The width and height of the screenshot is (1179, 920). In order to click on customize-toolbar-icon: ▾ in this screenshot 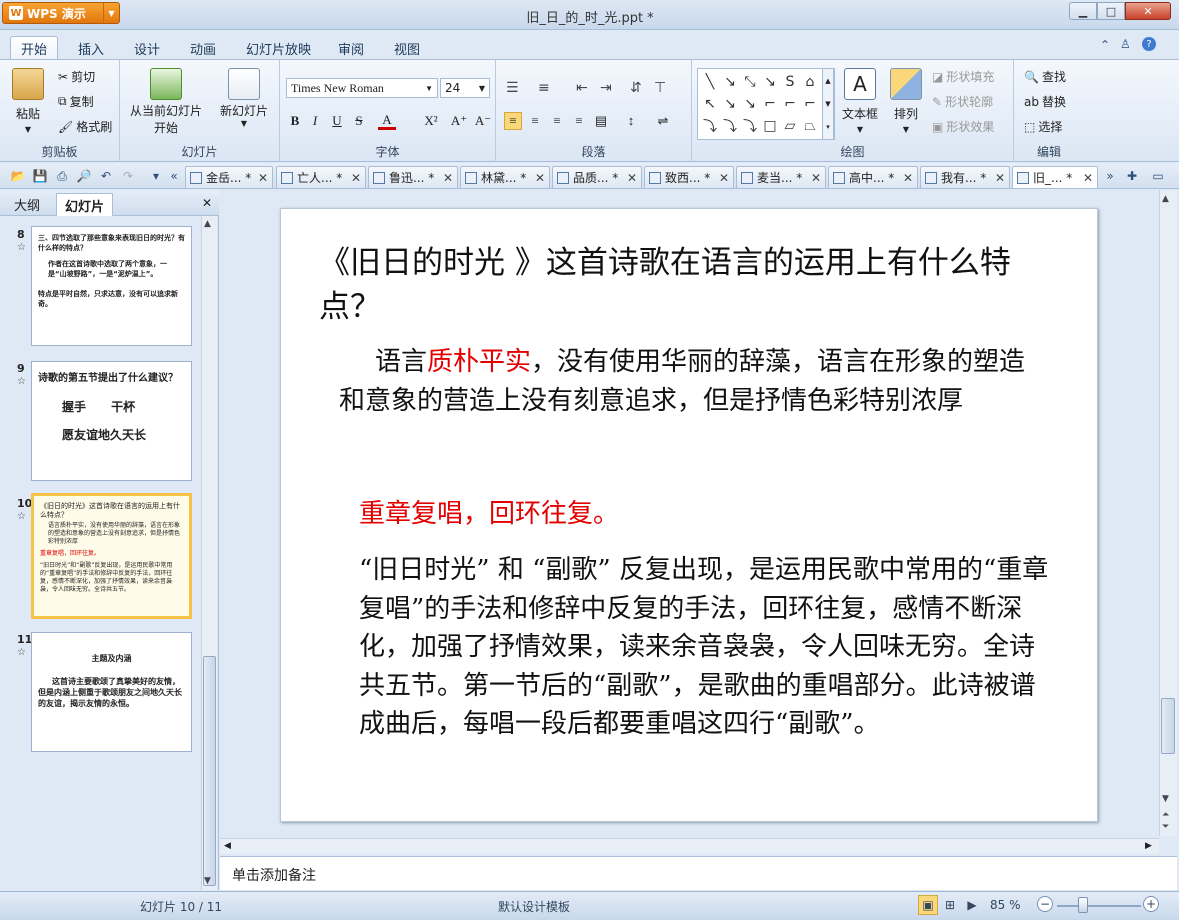, I will do `click(156, 176)`.